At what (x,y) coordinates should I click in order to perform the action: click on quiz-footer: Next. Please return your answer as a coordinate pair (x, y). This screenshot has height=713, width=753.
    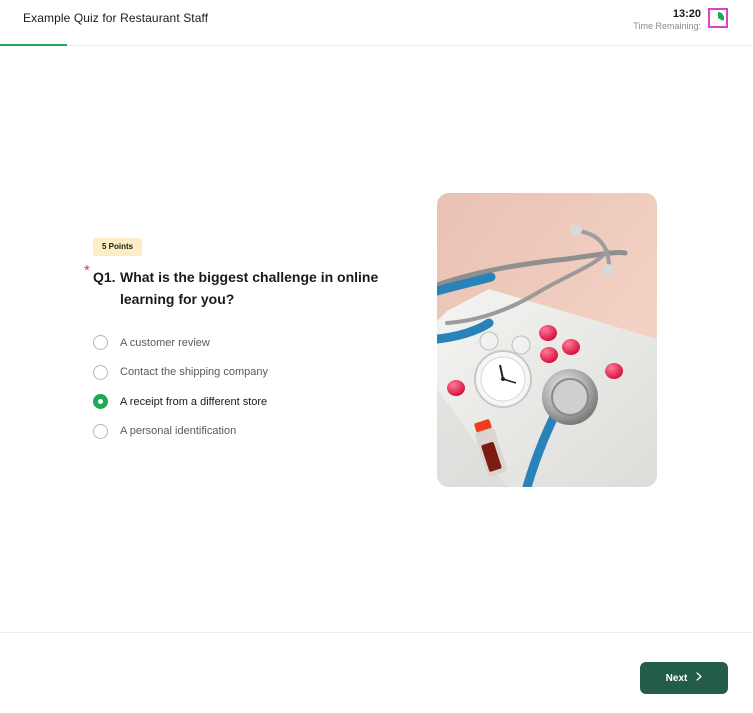
    Looking at the image, I should click on (376, 672).